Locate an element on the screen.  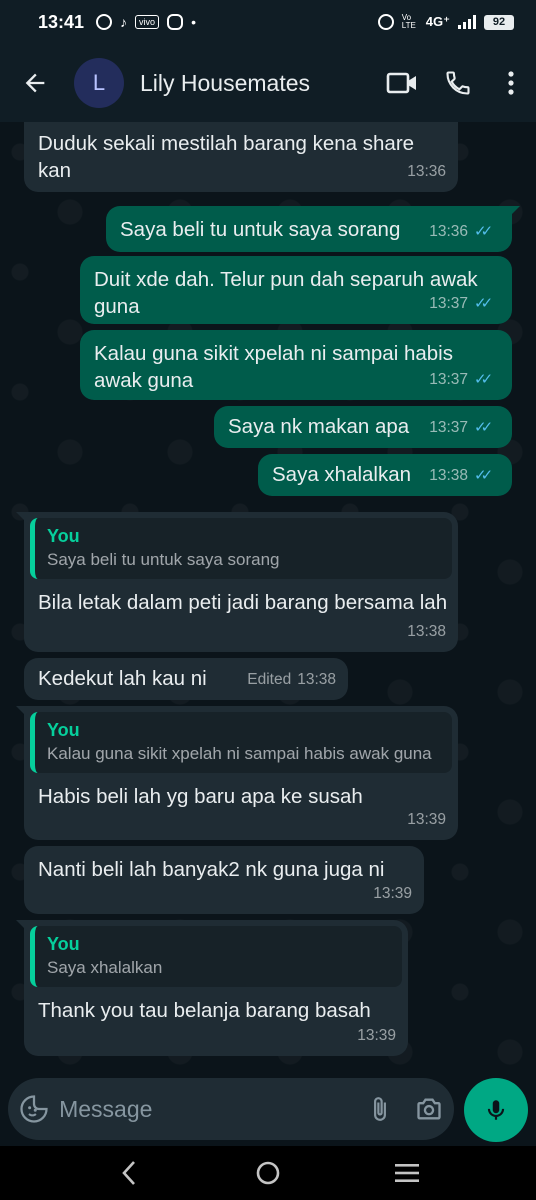
home-circle-icon is located at coordinates (268, 1173).